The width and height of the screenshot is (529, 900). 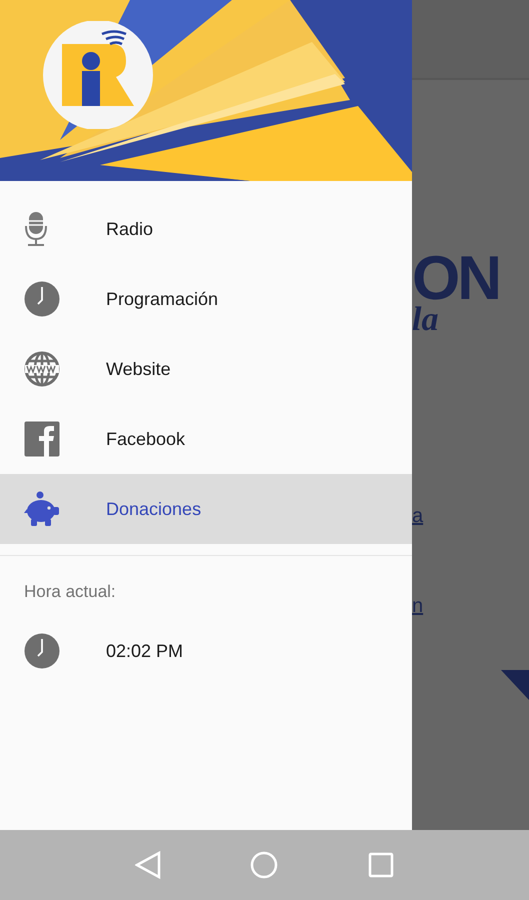 What do you see at coordinates (418, 606) in the screenshot?
I see `link-fragment: n` at bounding box center [418, 606].